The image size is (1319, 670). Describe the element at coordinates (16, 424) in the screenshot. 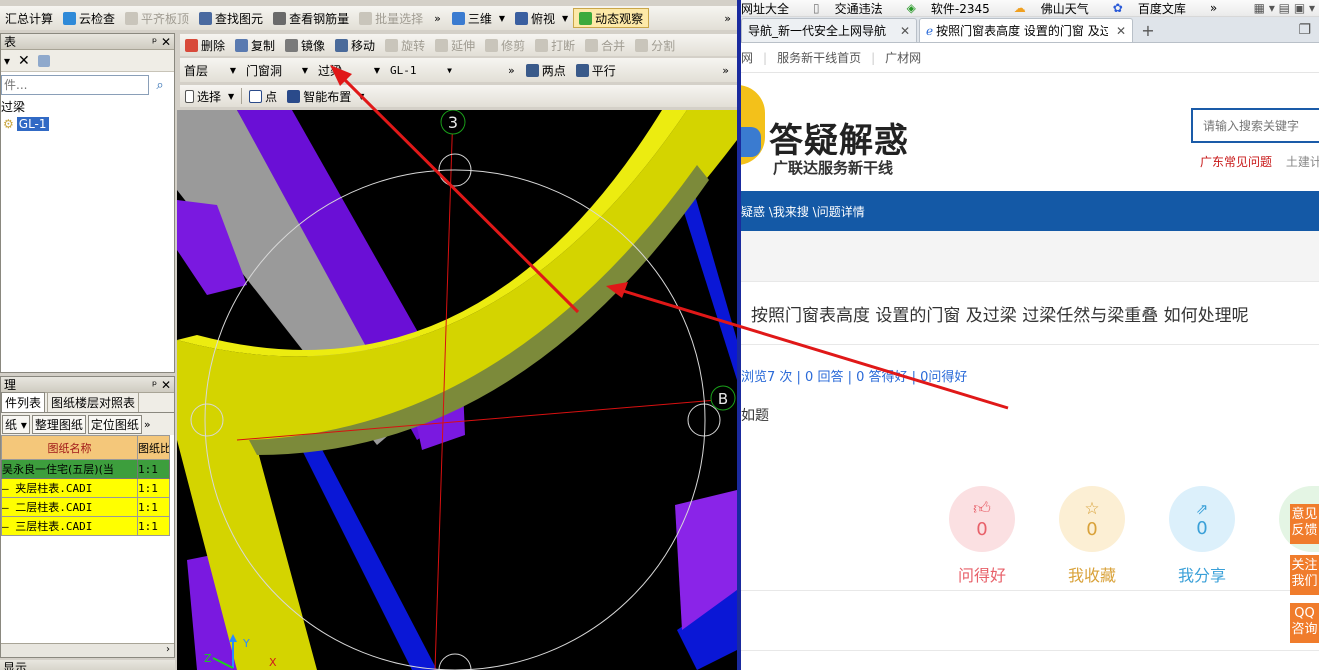

I see `drawing-button: 纸 ▾` at that location.